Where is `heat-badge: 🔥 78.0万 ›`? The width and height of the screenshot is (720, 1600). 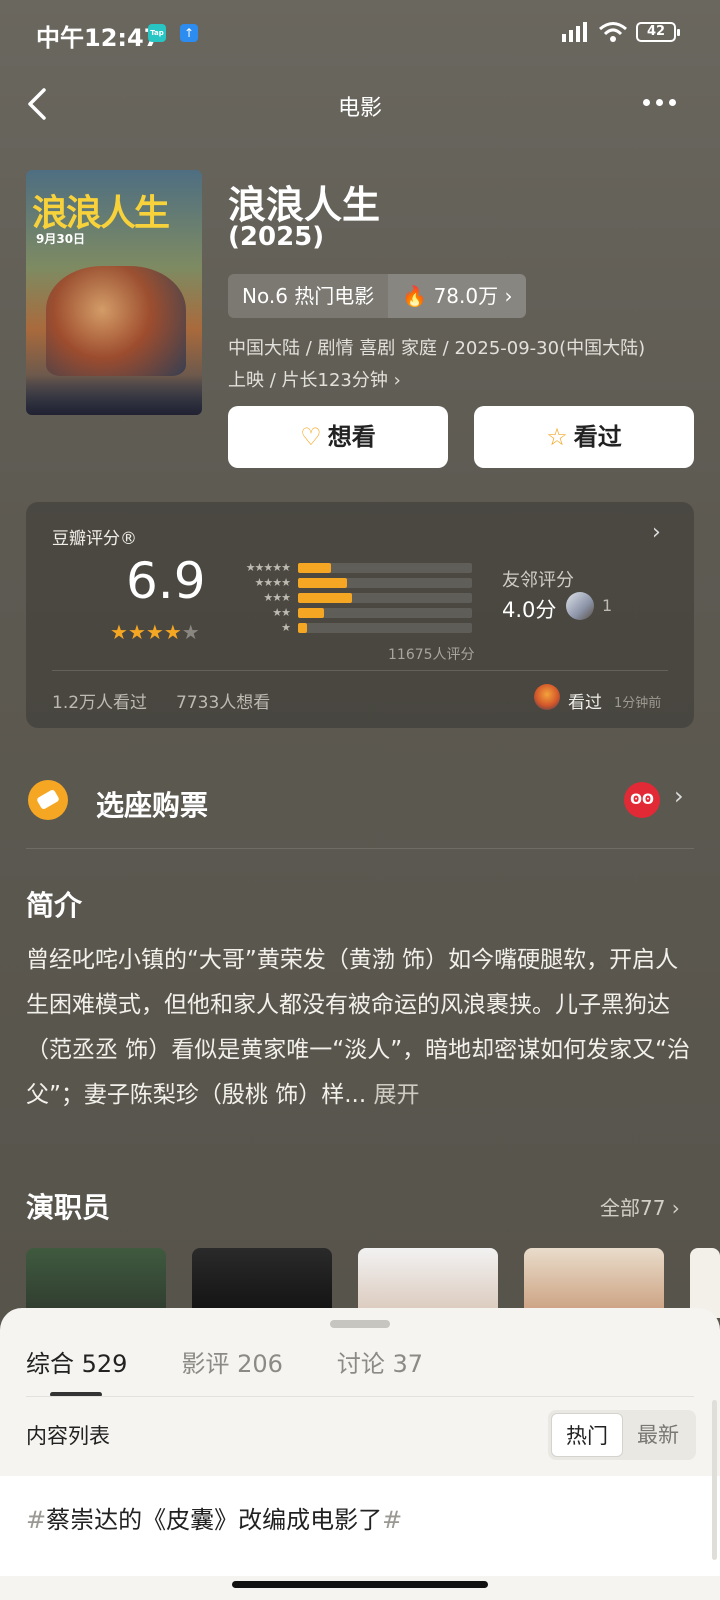
heat-badge: 🔥 78.0万 › is located at coordinates (457, 296).